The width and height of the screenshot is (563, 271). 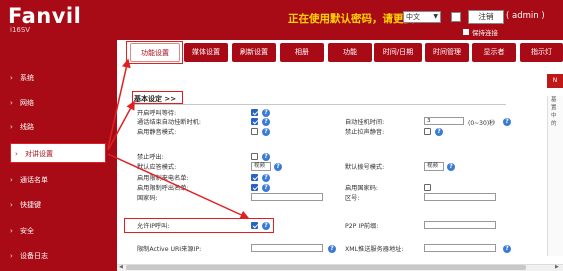 I want to click on sidebar-item-label: 安全, so click(x=27, y=231).